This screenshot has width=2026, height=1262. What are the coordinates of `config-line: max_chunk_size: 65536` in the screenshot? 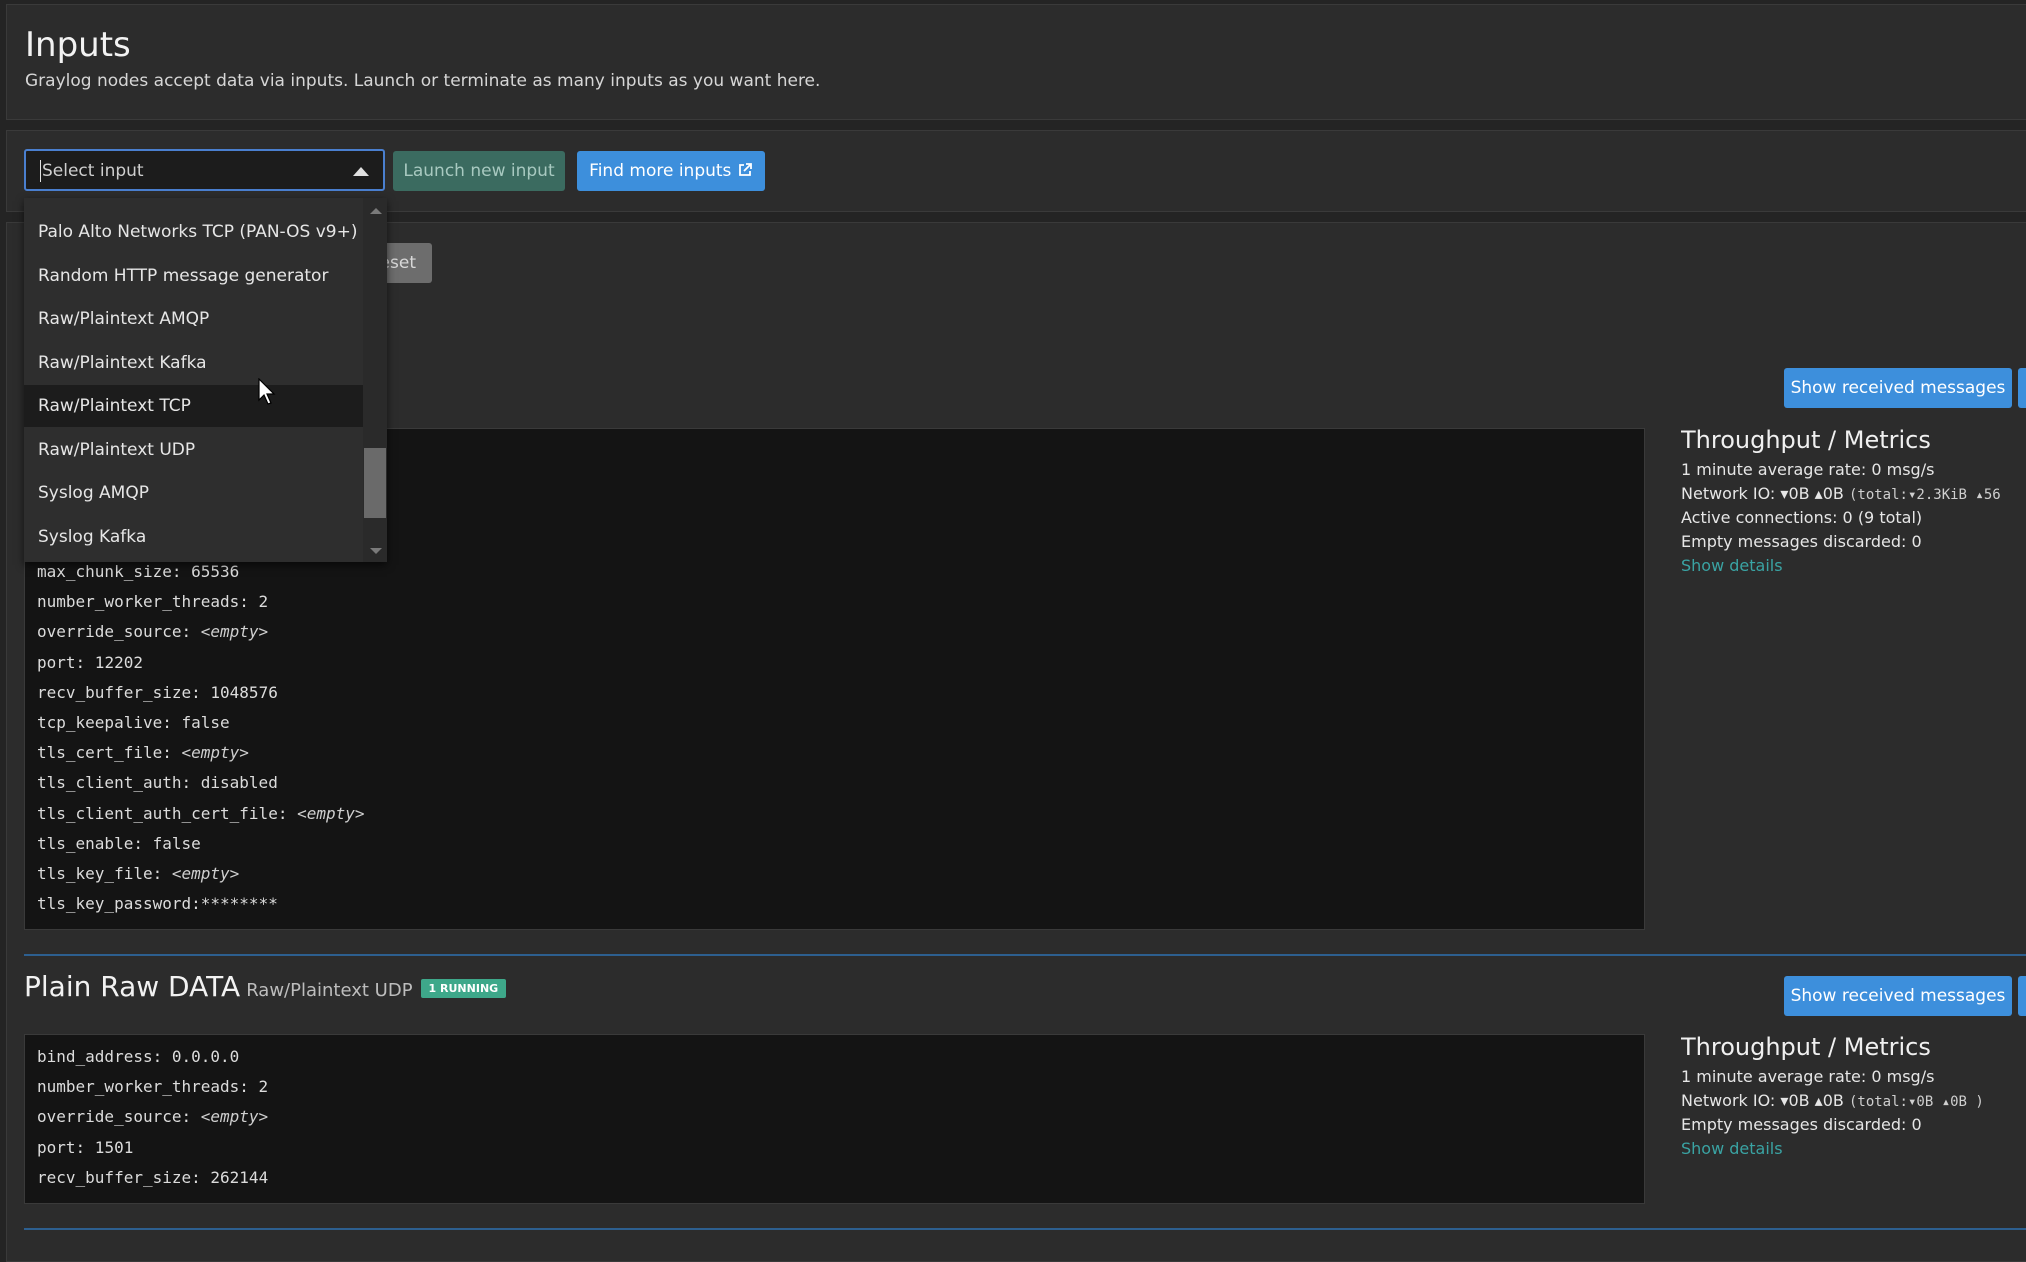 It's located at (138, 571).